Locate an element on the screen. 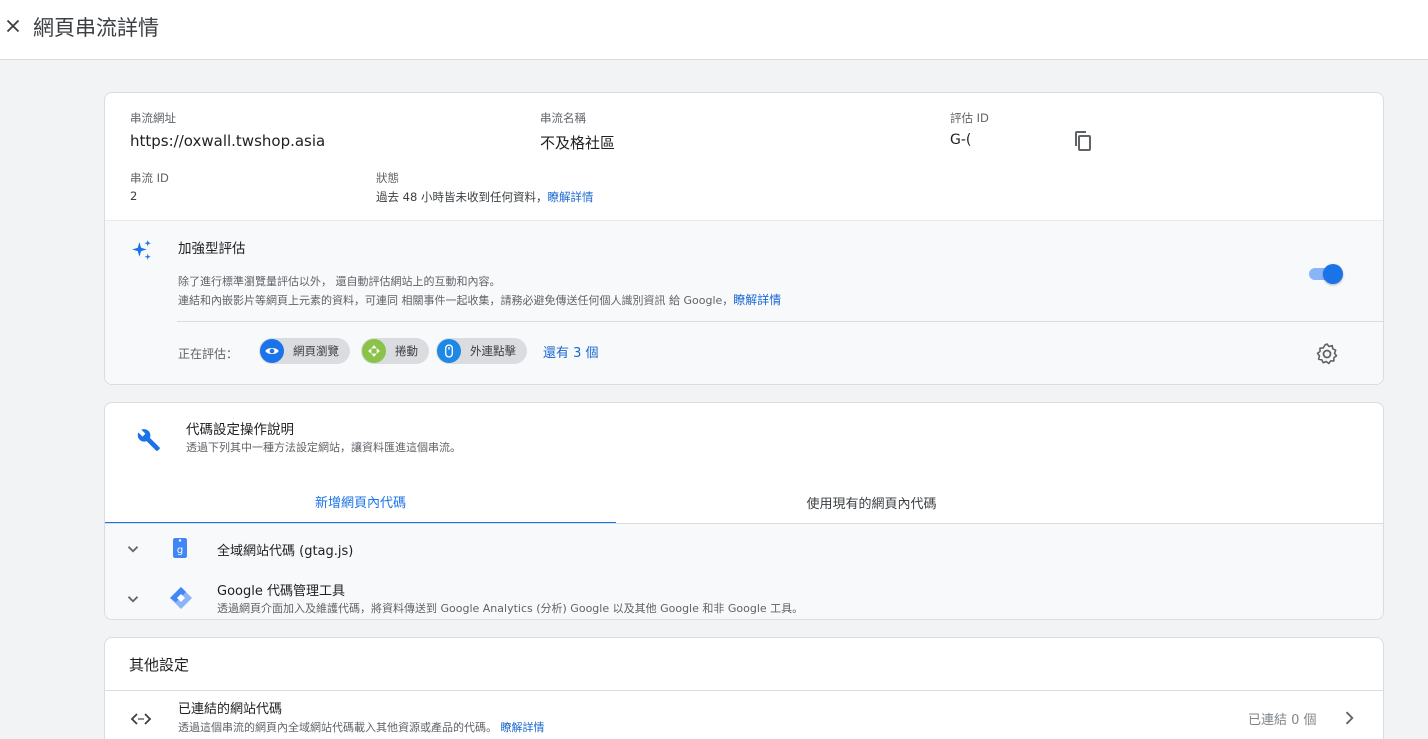 Image resolution: width=1428 pixels, height=739 pixels. option-gtag-title: 全域網站代碼 (gtag.js) is located at coordinates (285, 549).